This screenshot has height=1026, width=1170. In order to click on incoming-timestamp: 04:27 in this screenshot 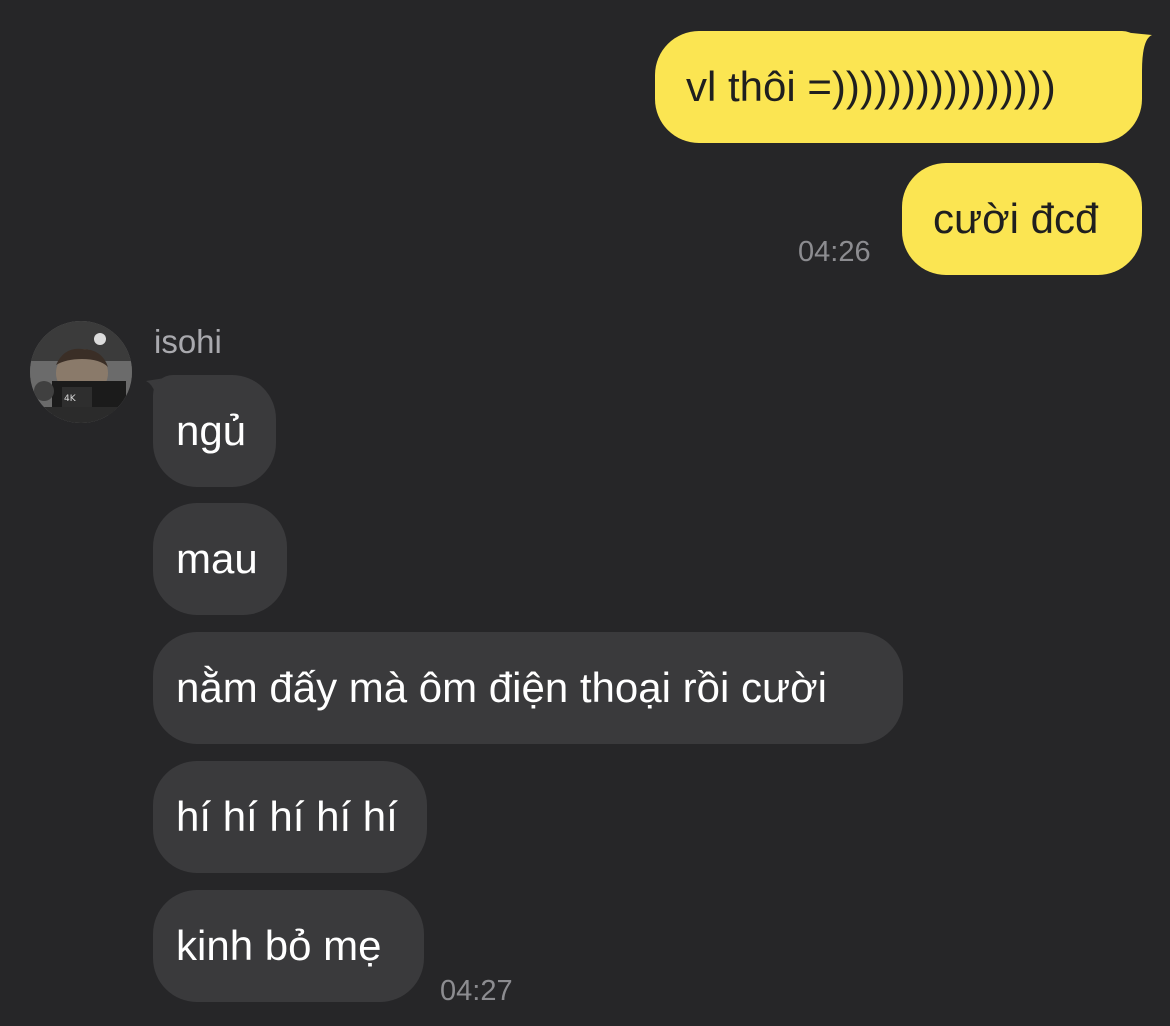, I will do `click(476, 991)`.